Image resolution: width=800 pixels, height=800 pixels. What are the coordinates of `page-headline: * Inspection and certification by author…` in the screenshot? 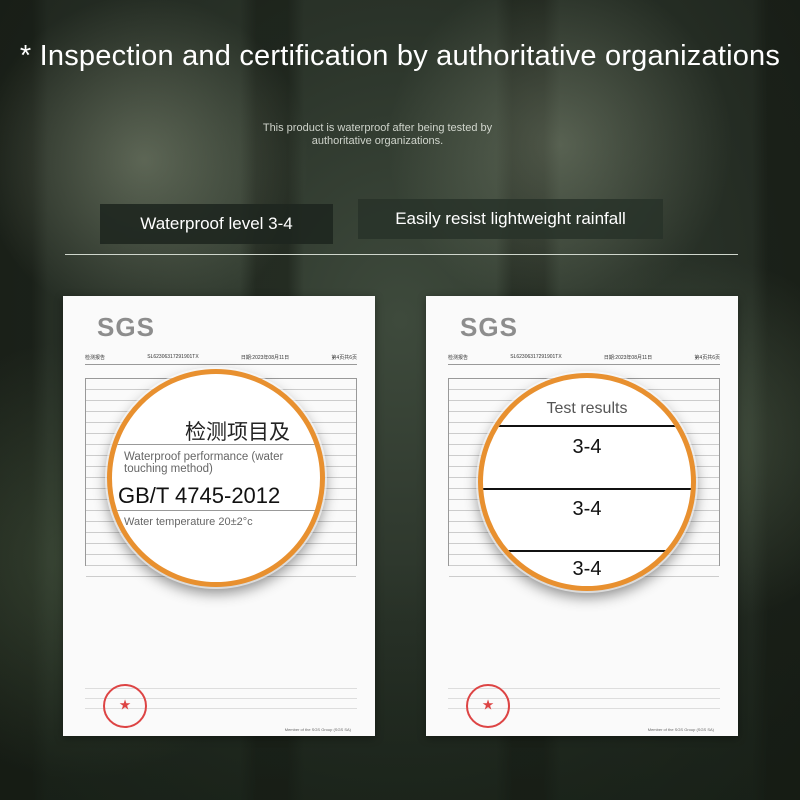 It's located at (400, 56).